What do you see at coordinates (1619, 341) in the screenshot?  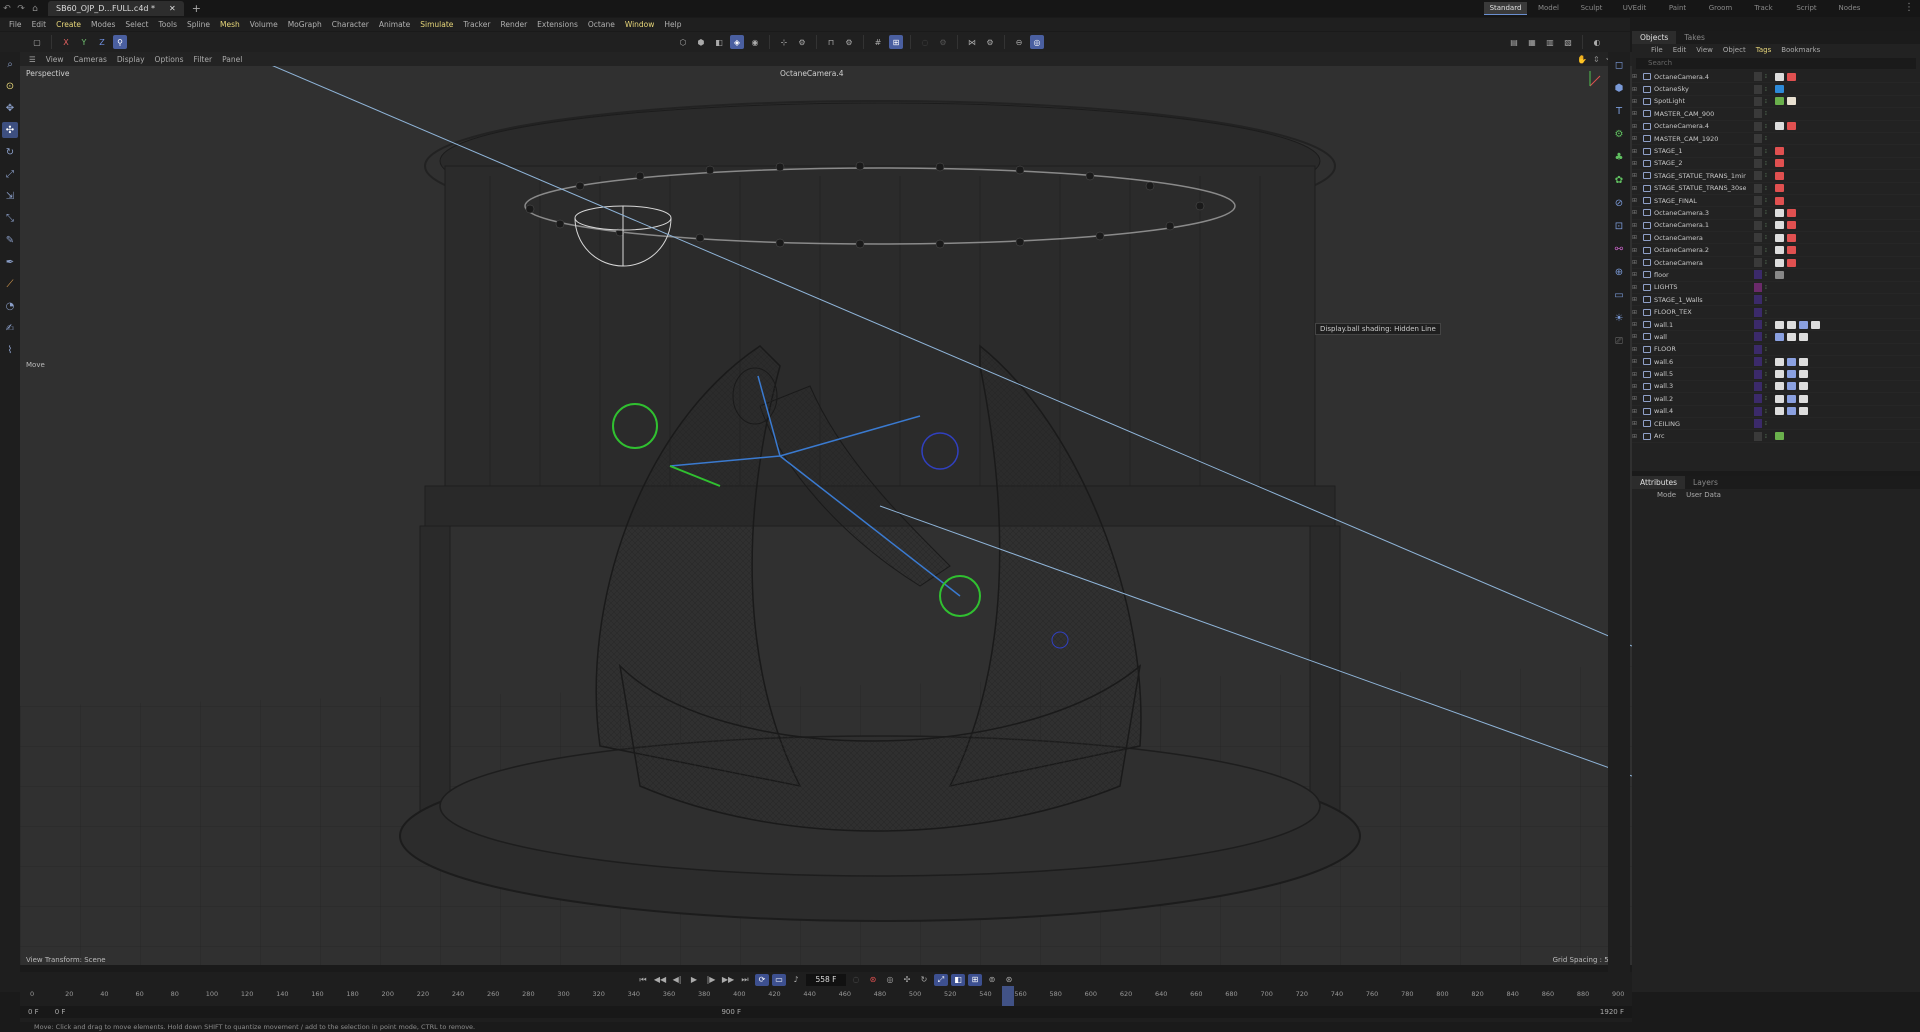 I see `render-tag-icon: ⎚` at bounding box center [1619, 341].